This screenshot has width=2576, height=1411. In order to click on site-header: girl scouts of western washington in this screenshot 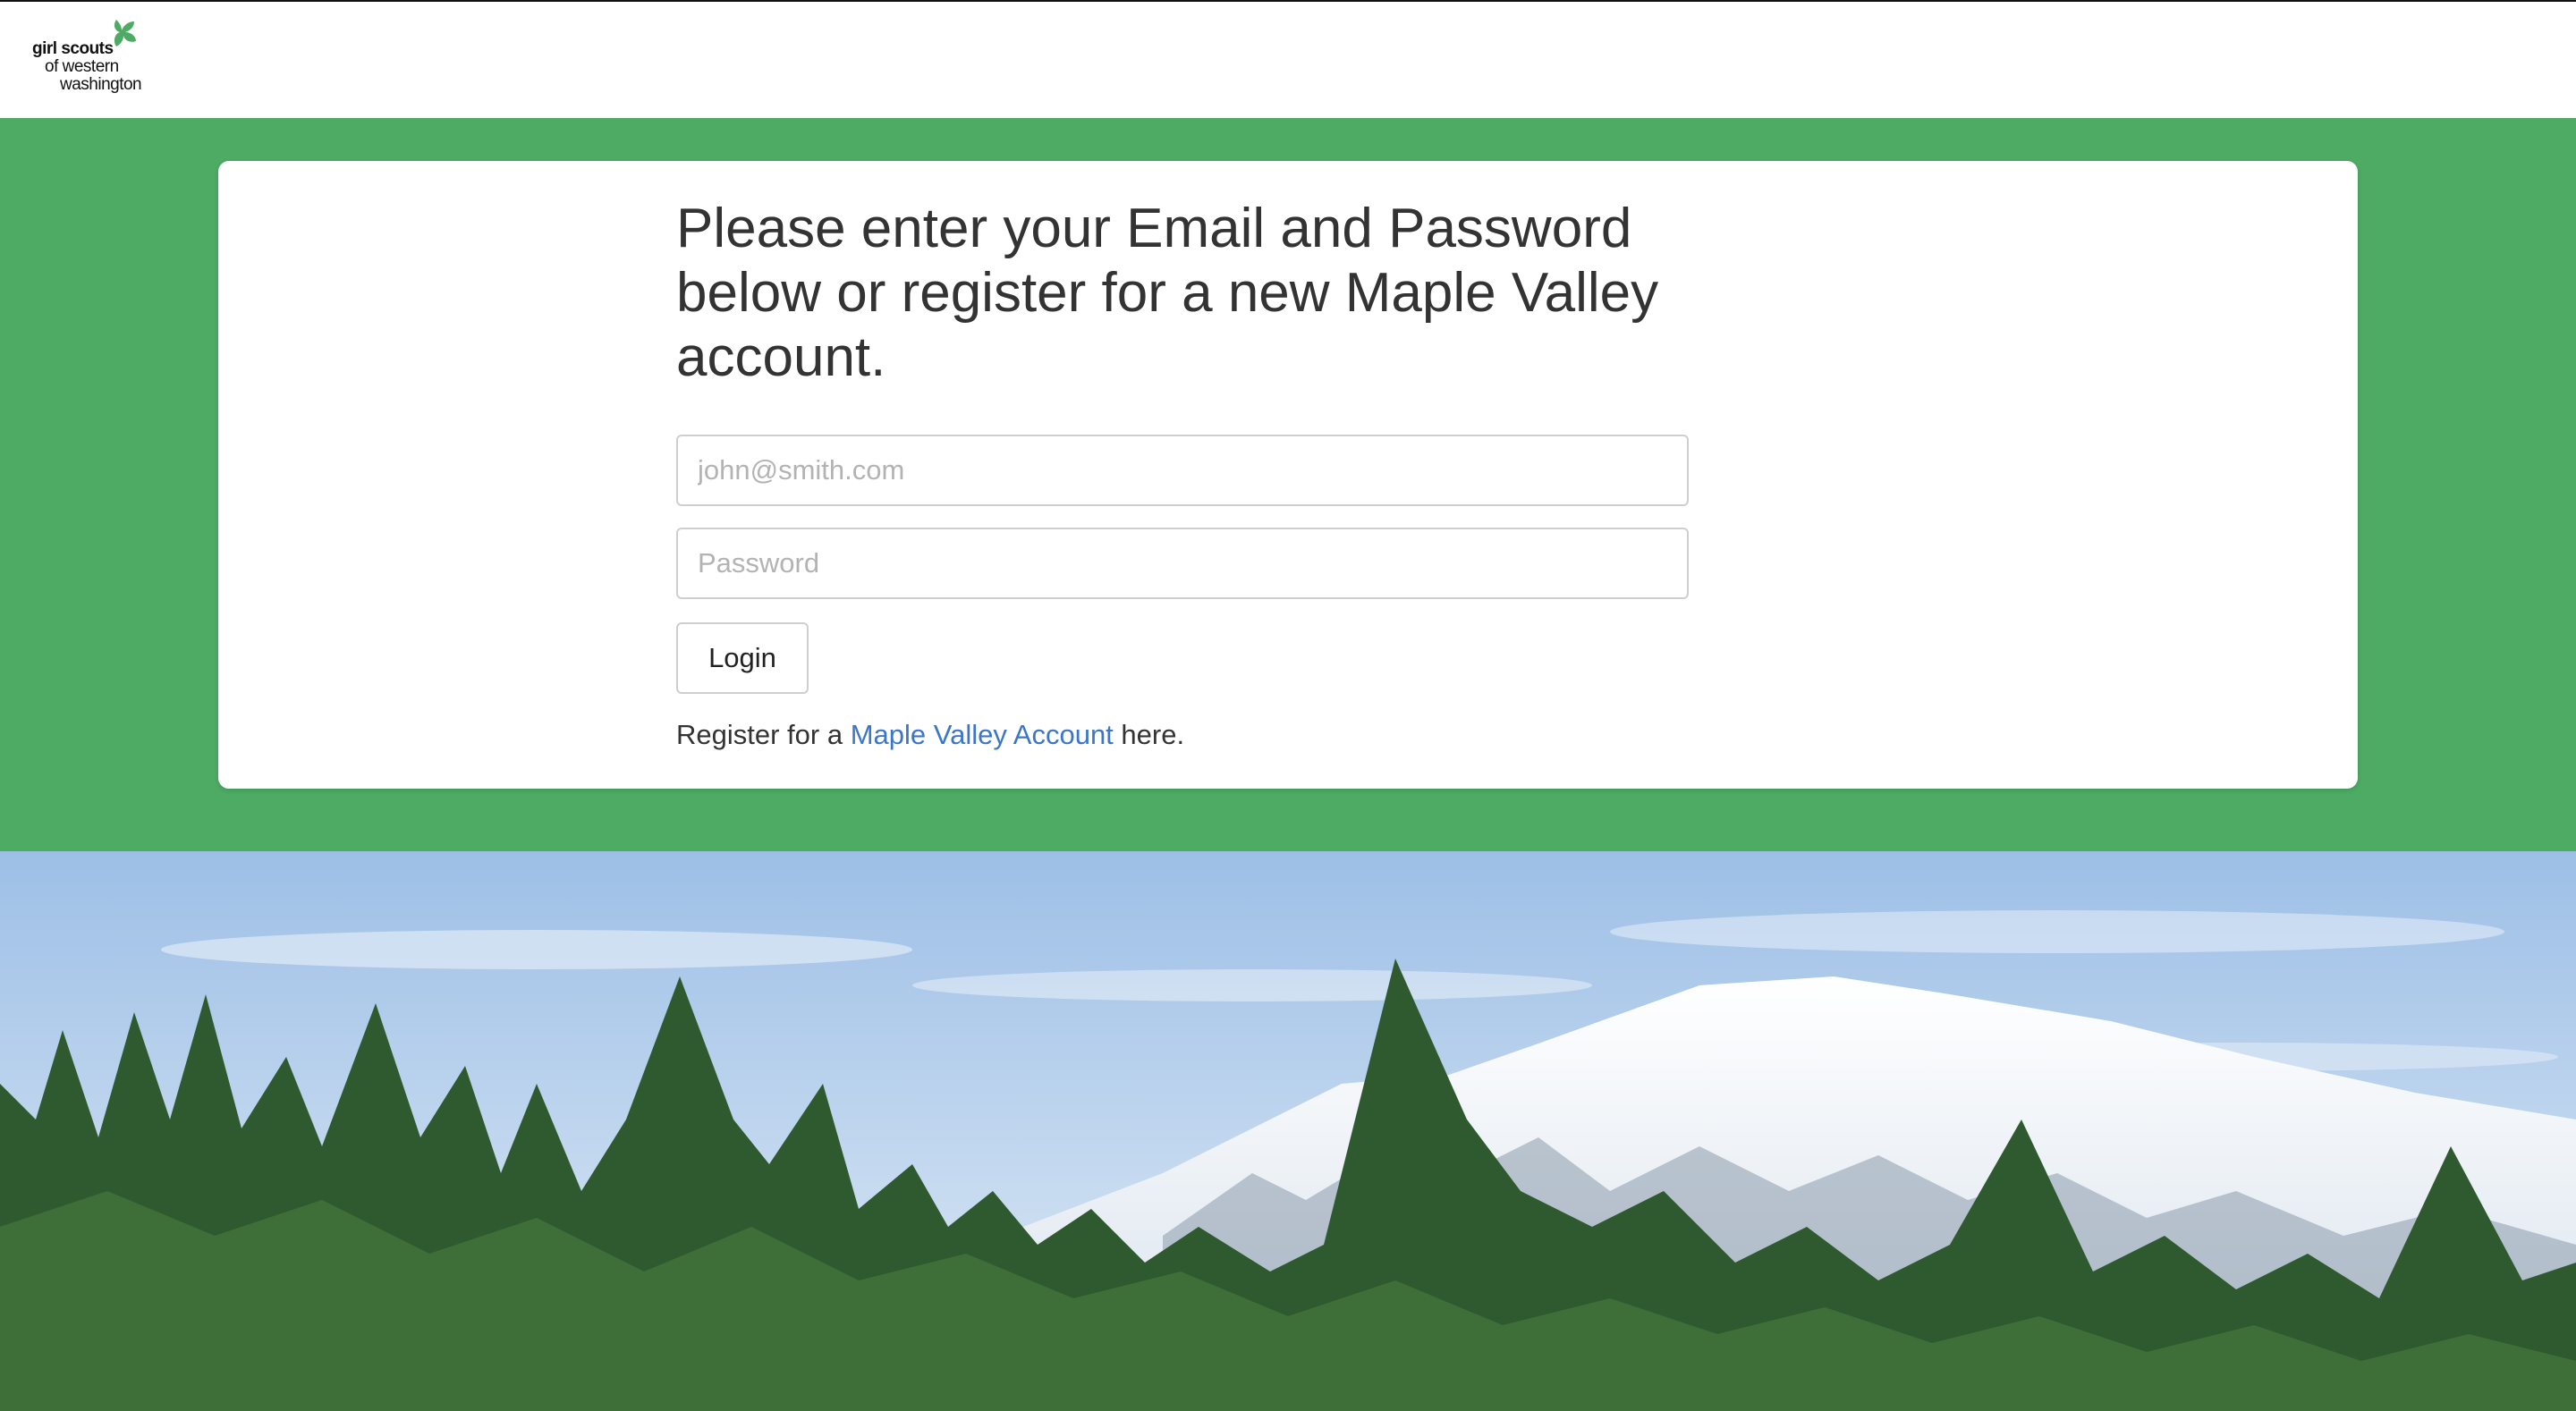, I will do `click(1288, 60)`.